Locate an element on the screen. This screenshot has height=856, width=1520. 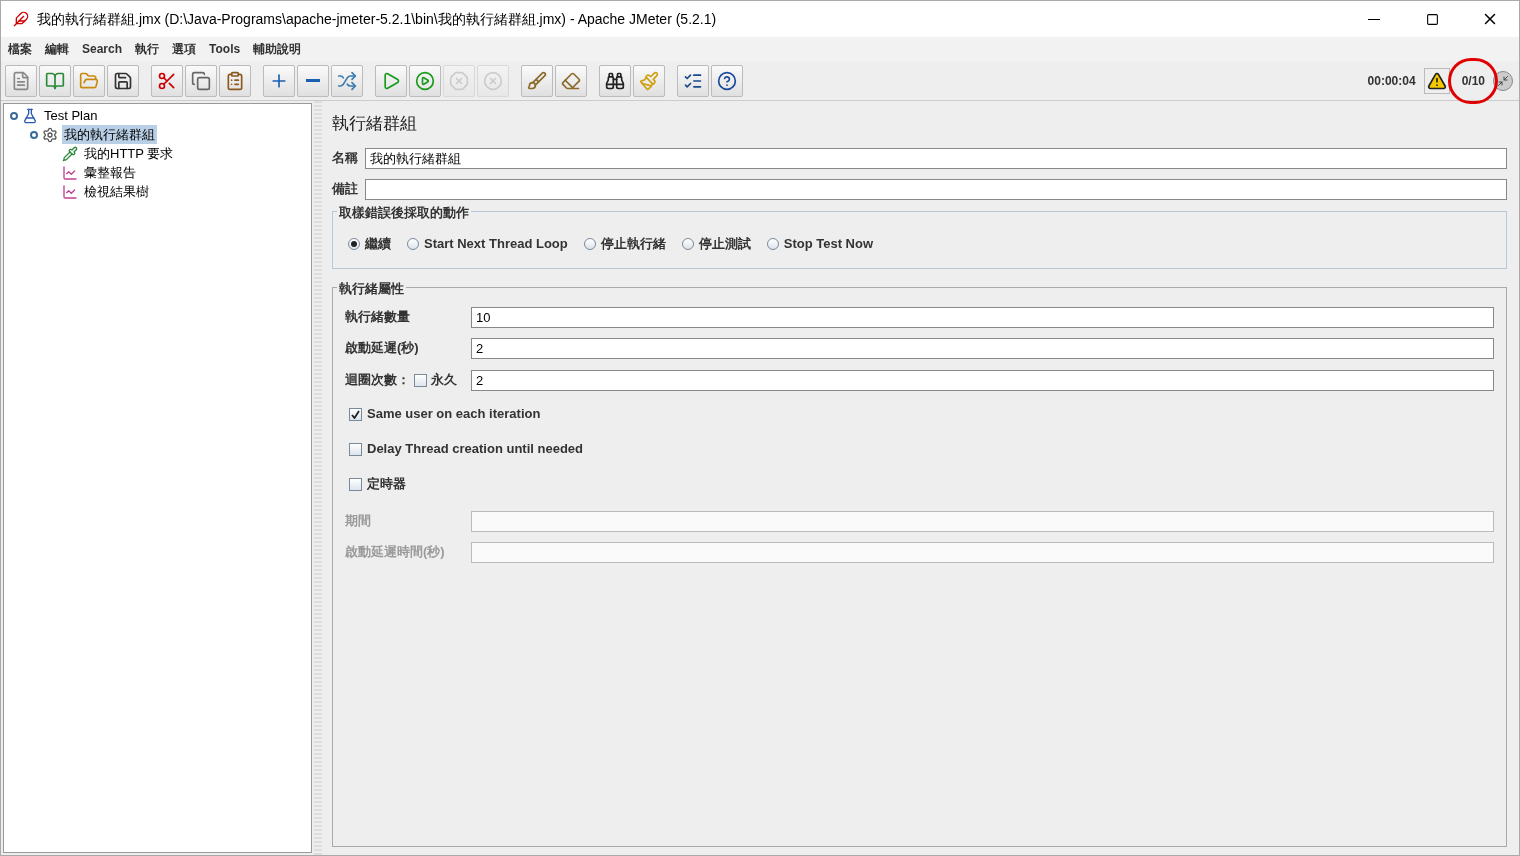
radio-label: 停止執行緒 is located at coordinates (633, 243).